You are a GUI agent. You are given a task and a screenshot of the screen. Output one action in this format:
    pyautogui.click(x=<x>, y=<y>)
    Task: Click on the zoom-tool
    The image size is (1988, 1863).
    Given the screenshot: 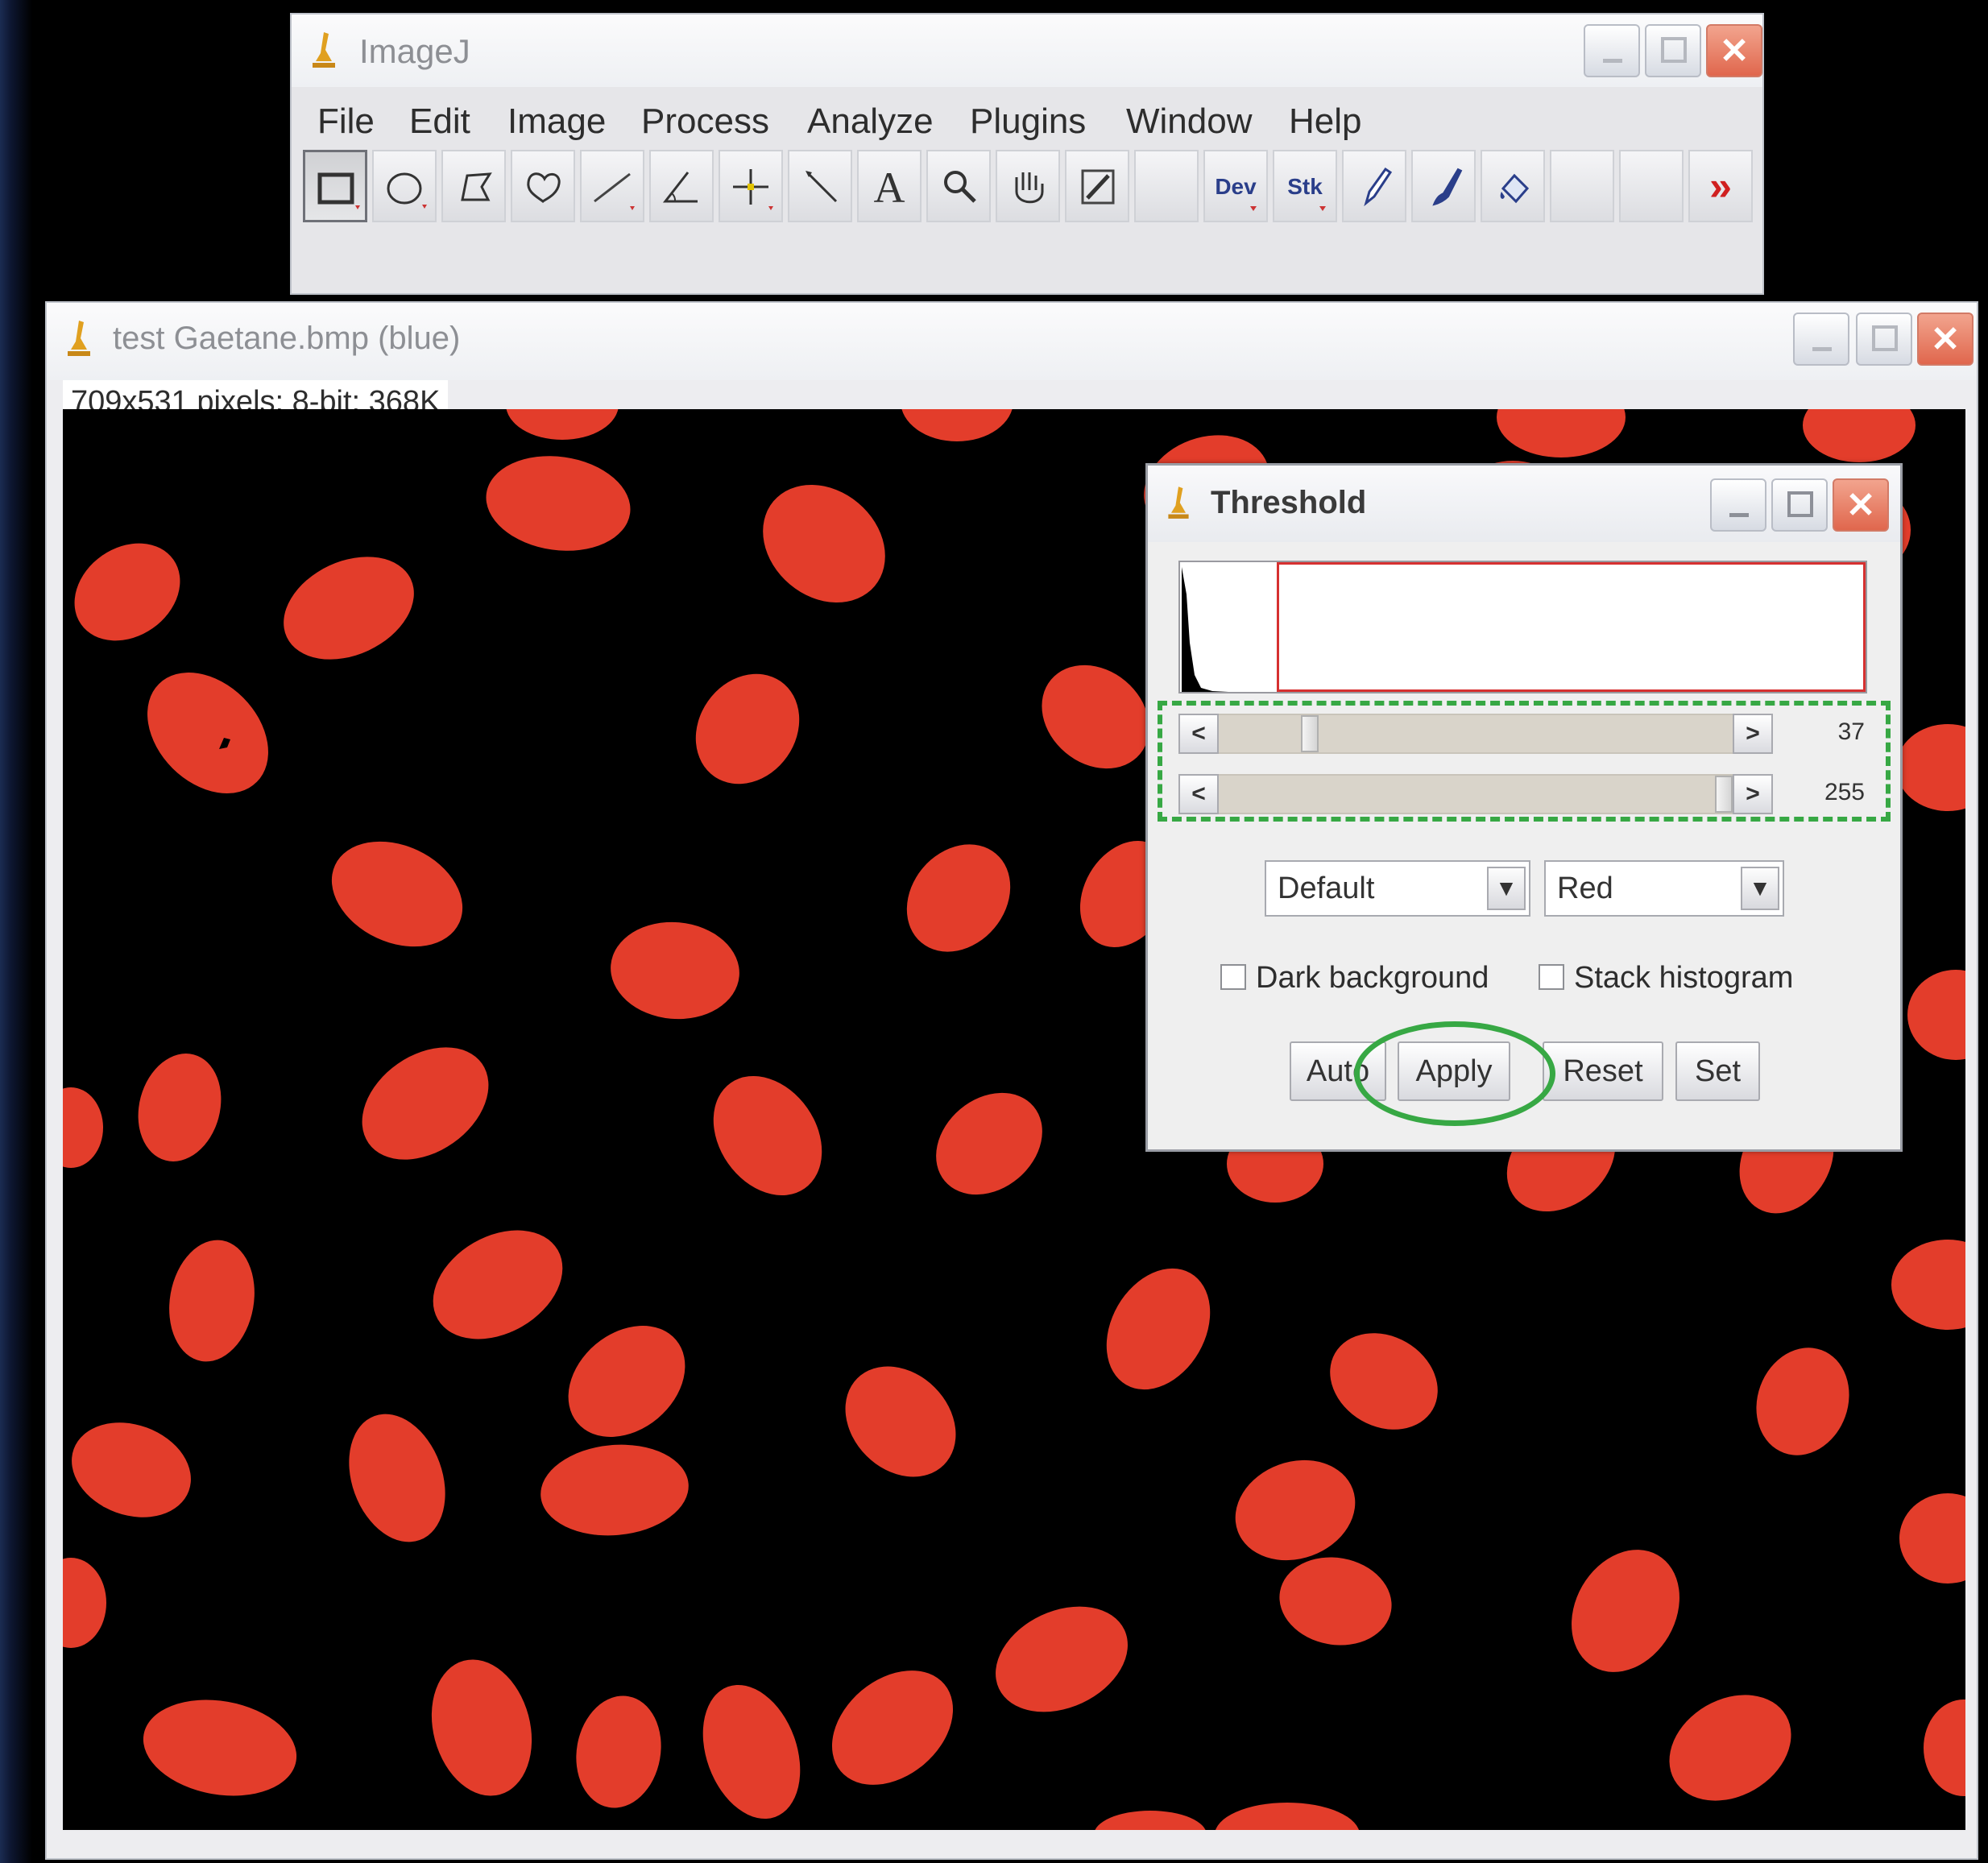 What is the action you would take?
    pyautogui.click(x=959, y=186)
    